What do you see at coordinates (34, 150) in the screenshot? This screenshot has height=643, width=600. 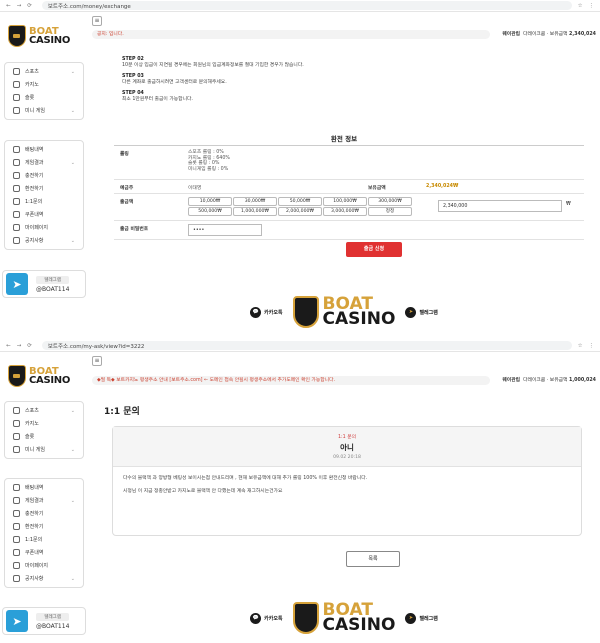 I see `sidebar-item-label: 배팅내역` at bounding box center [34, 150].